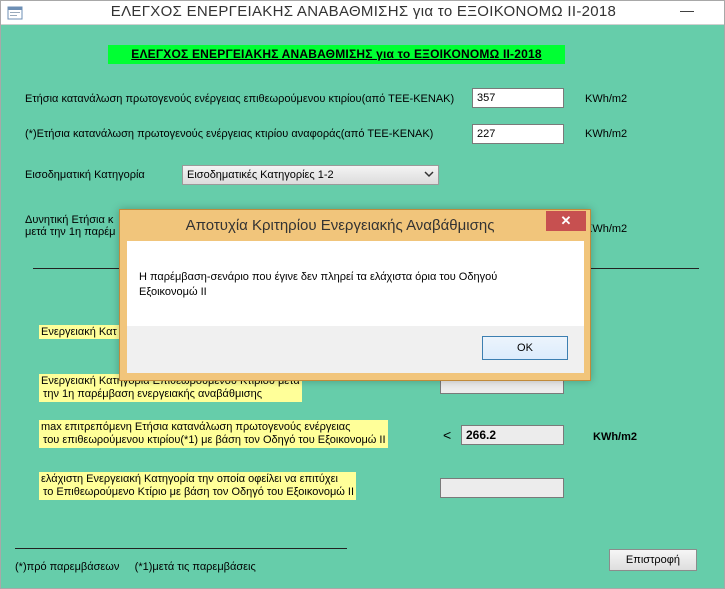 The height and width of the screenshot is (589, 725). What do you see at coordinates (512, 435) in the screenshot?
I see `max-allowed-output: 266.2` at bounding box center [512, 435].